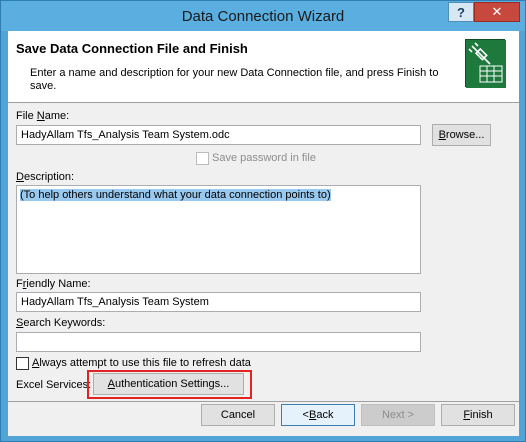 The height and width of the screenshot is (442, 526). I want to click on finish-button: Finish, so click(478, 415).